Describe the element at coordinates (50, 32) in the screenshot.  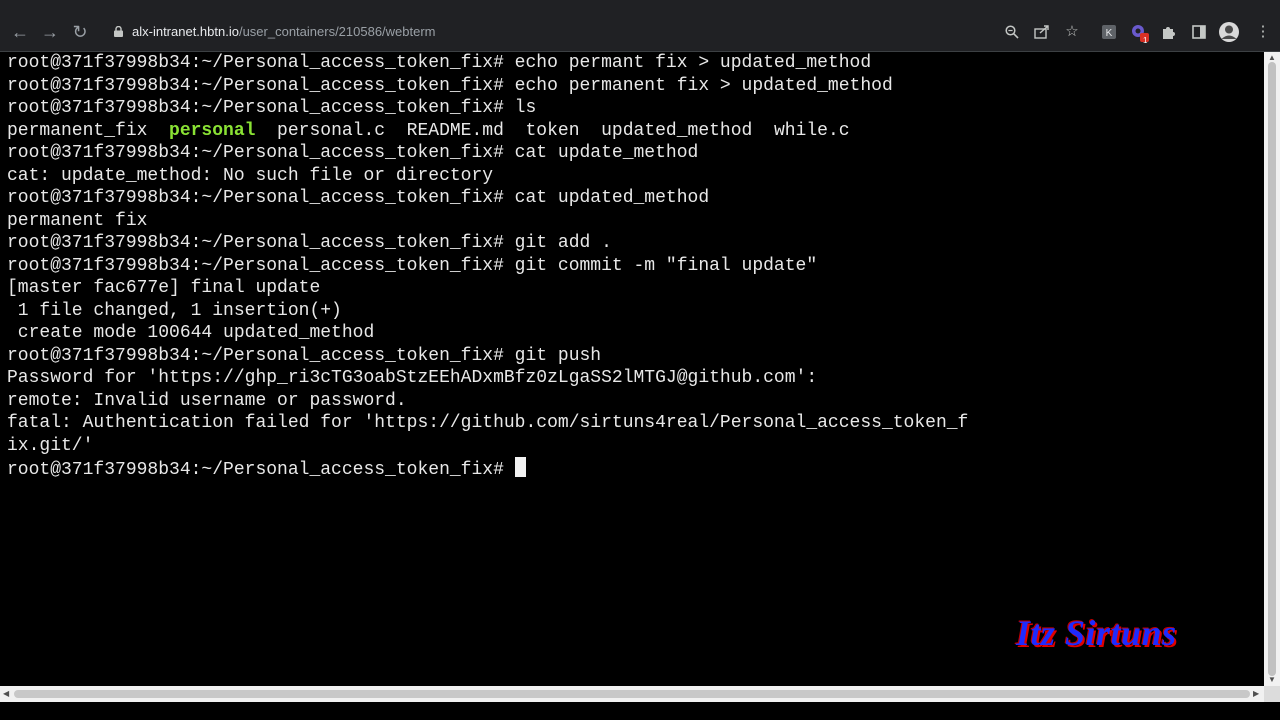
I see `forward-arrow-icon: →` at that location.